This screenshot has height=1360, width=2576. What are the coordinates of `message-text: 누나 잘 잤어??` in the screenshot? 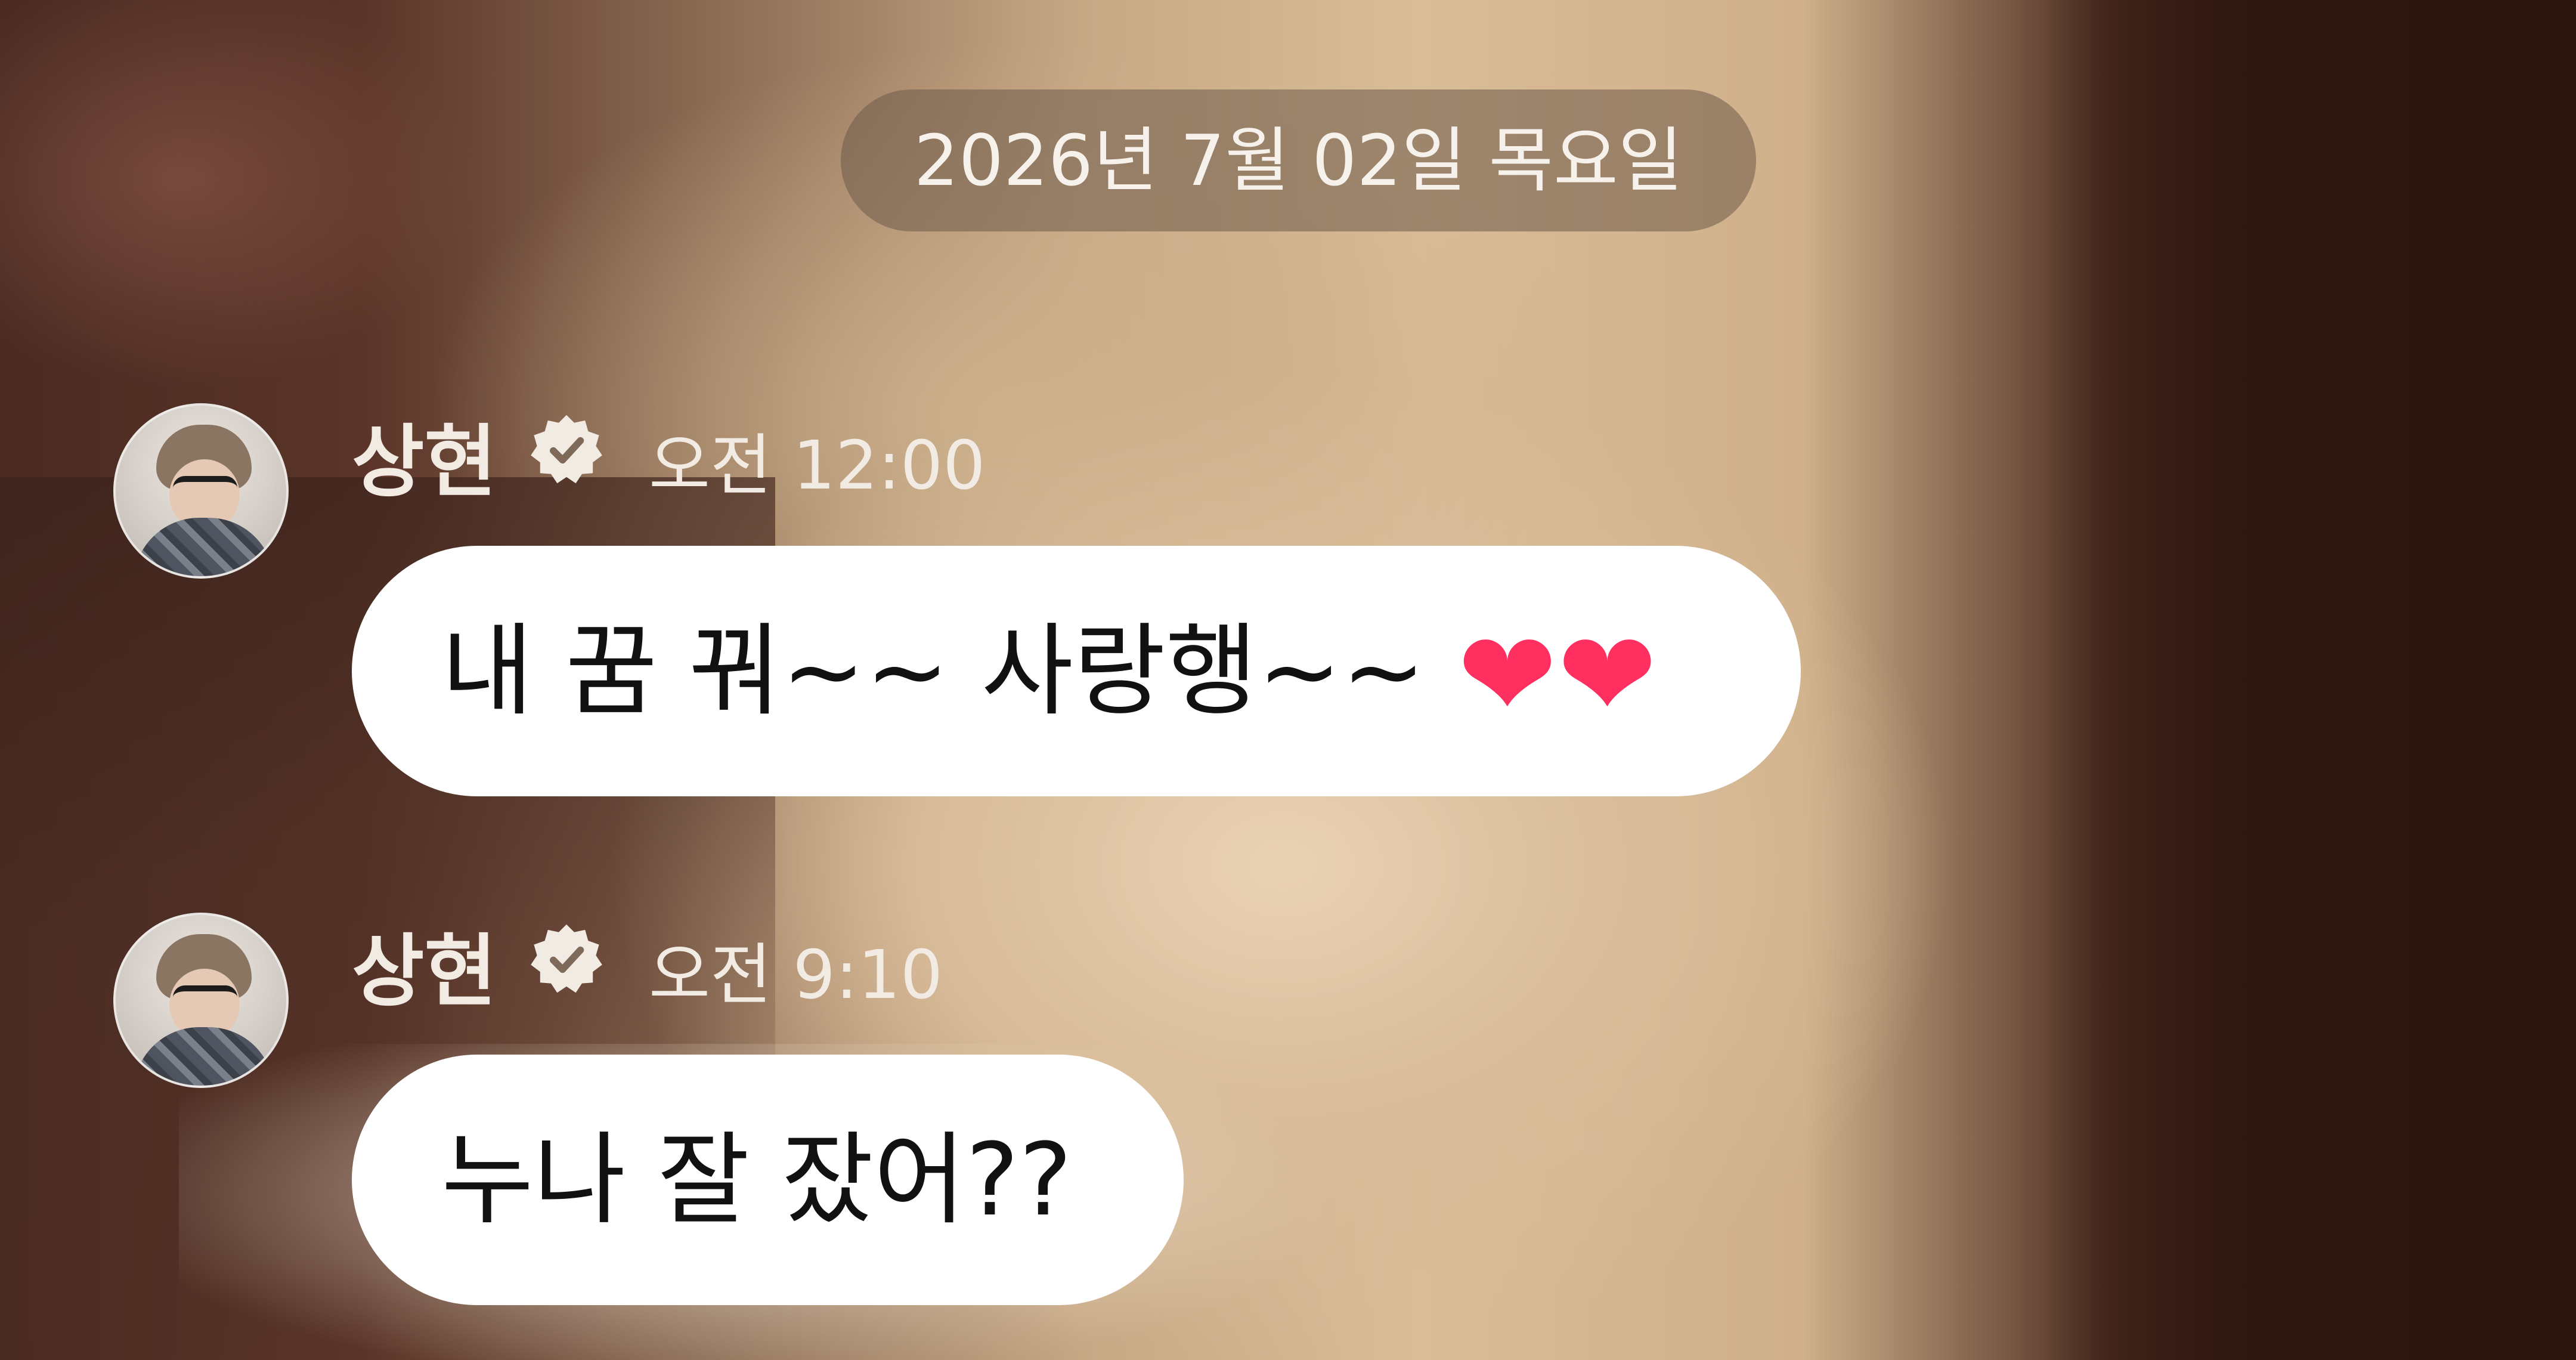 It's located at (756, 1179).